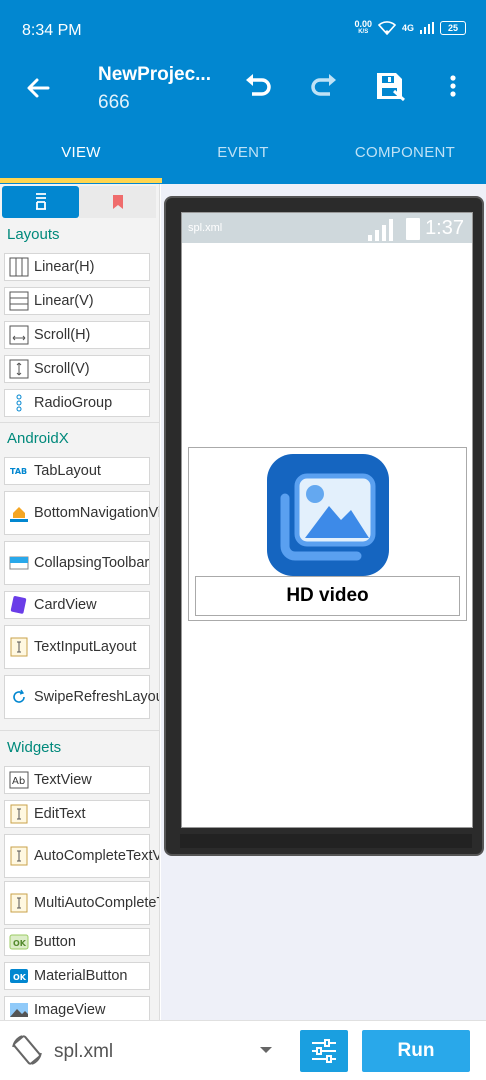 This screenshot has height=1080, width=486. I want to click on palette-bookmark-button, so click(117, 202).